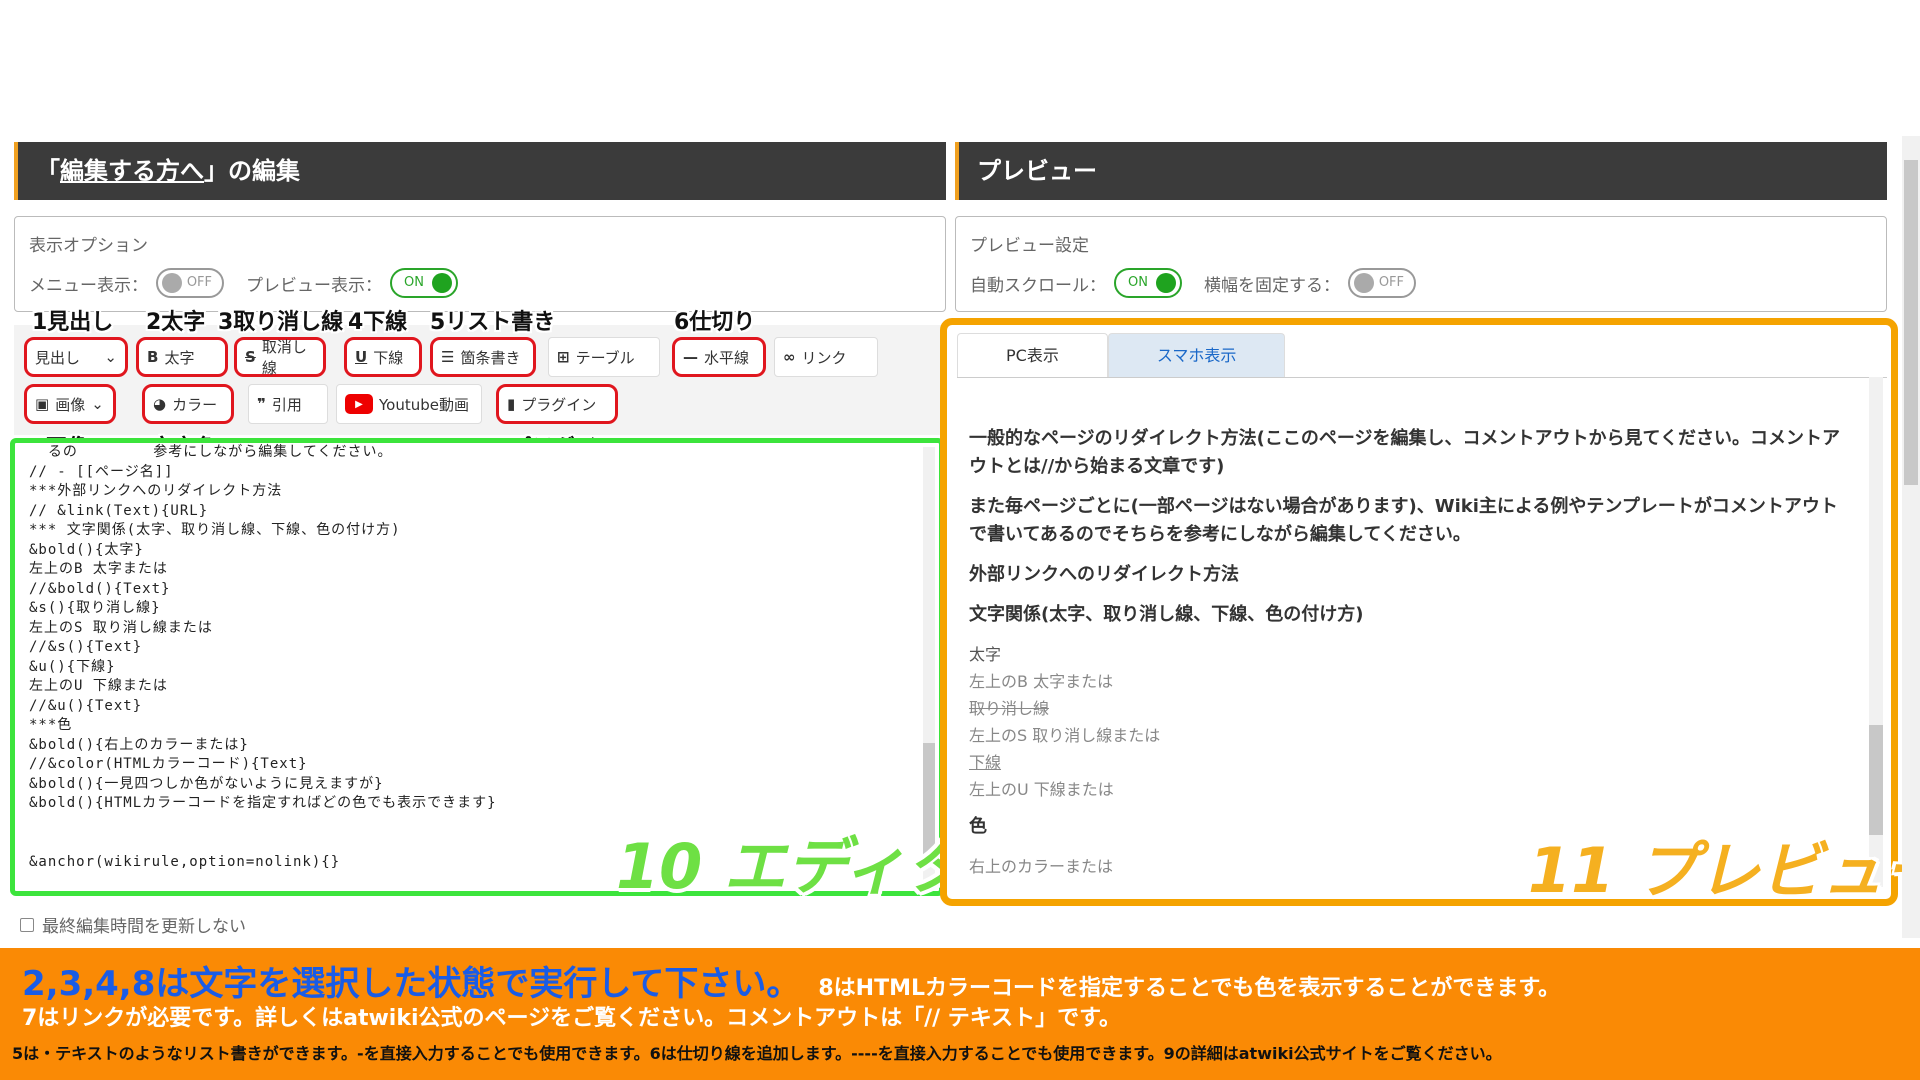 The height and width of the screenshot is (1080, 1920). I want to click on menu-display-label: メニュー表示：, so click(88, 285).